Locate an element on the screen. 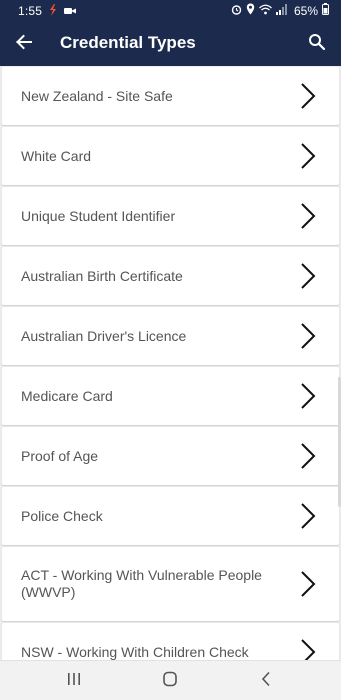  app-bar: Credential Types is located at coordinates (170, 44).